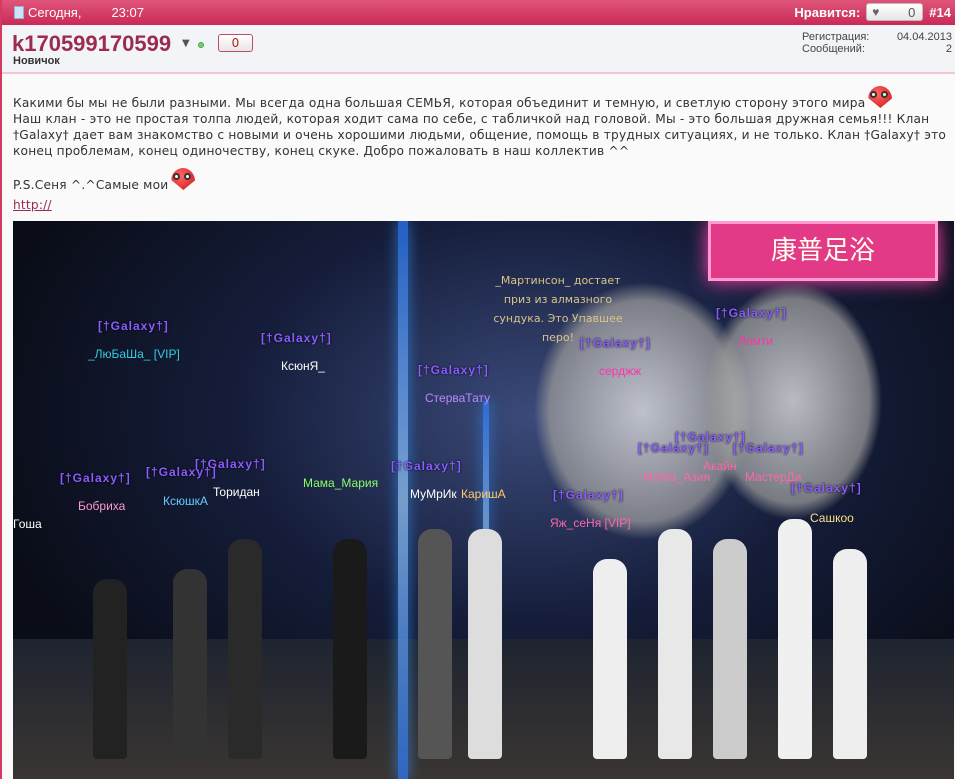 This screenshot has height=779, width=955. Describe the element at coordinates (185, 501) in the screenshot. I see `player-name: КсюшкА` at that location.